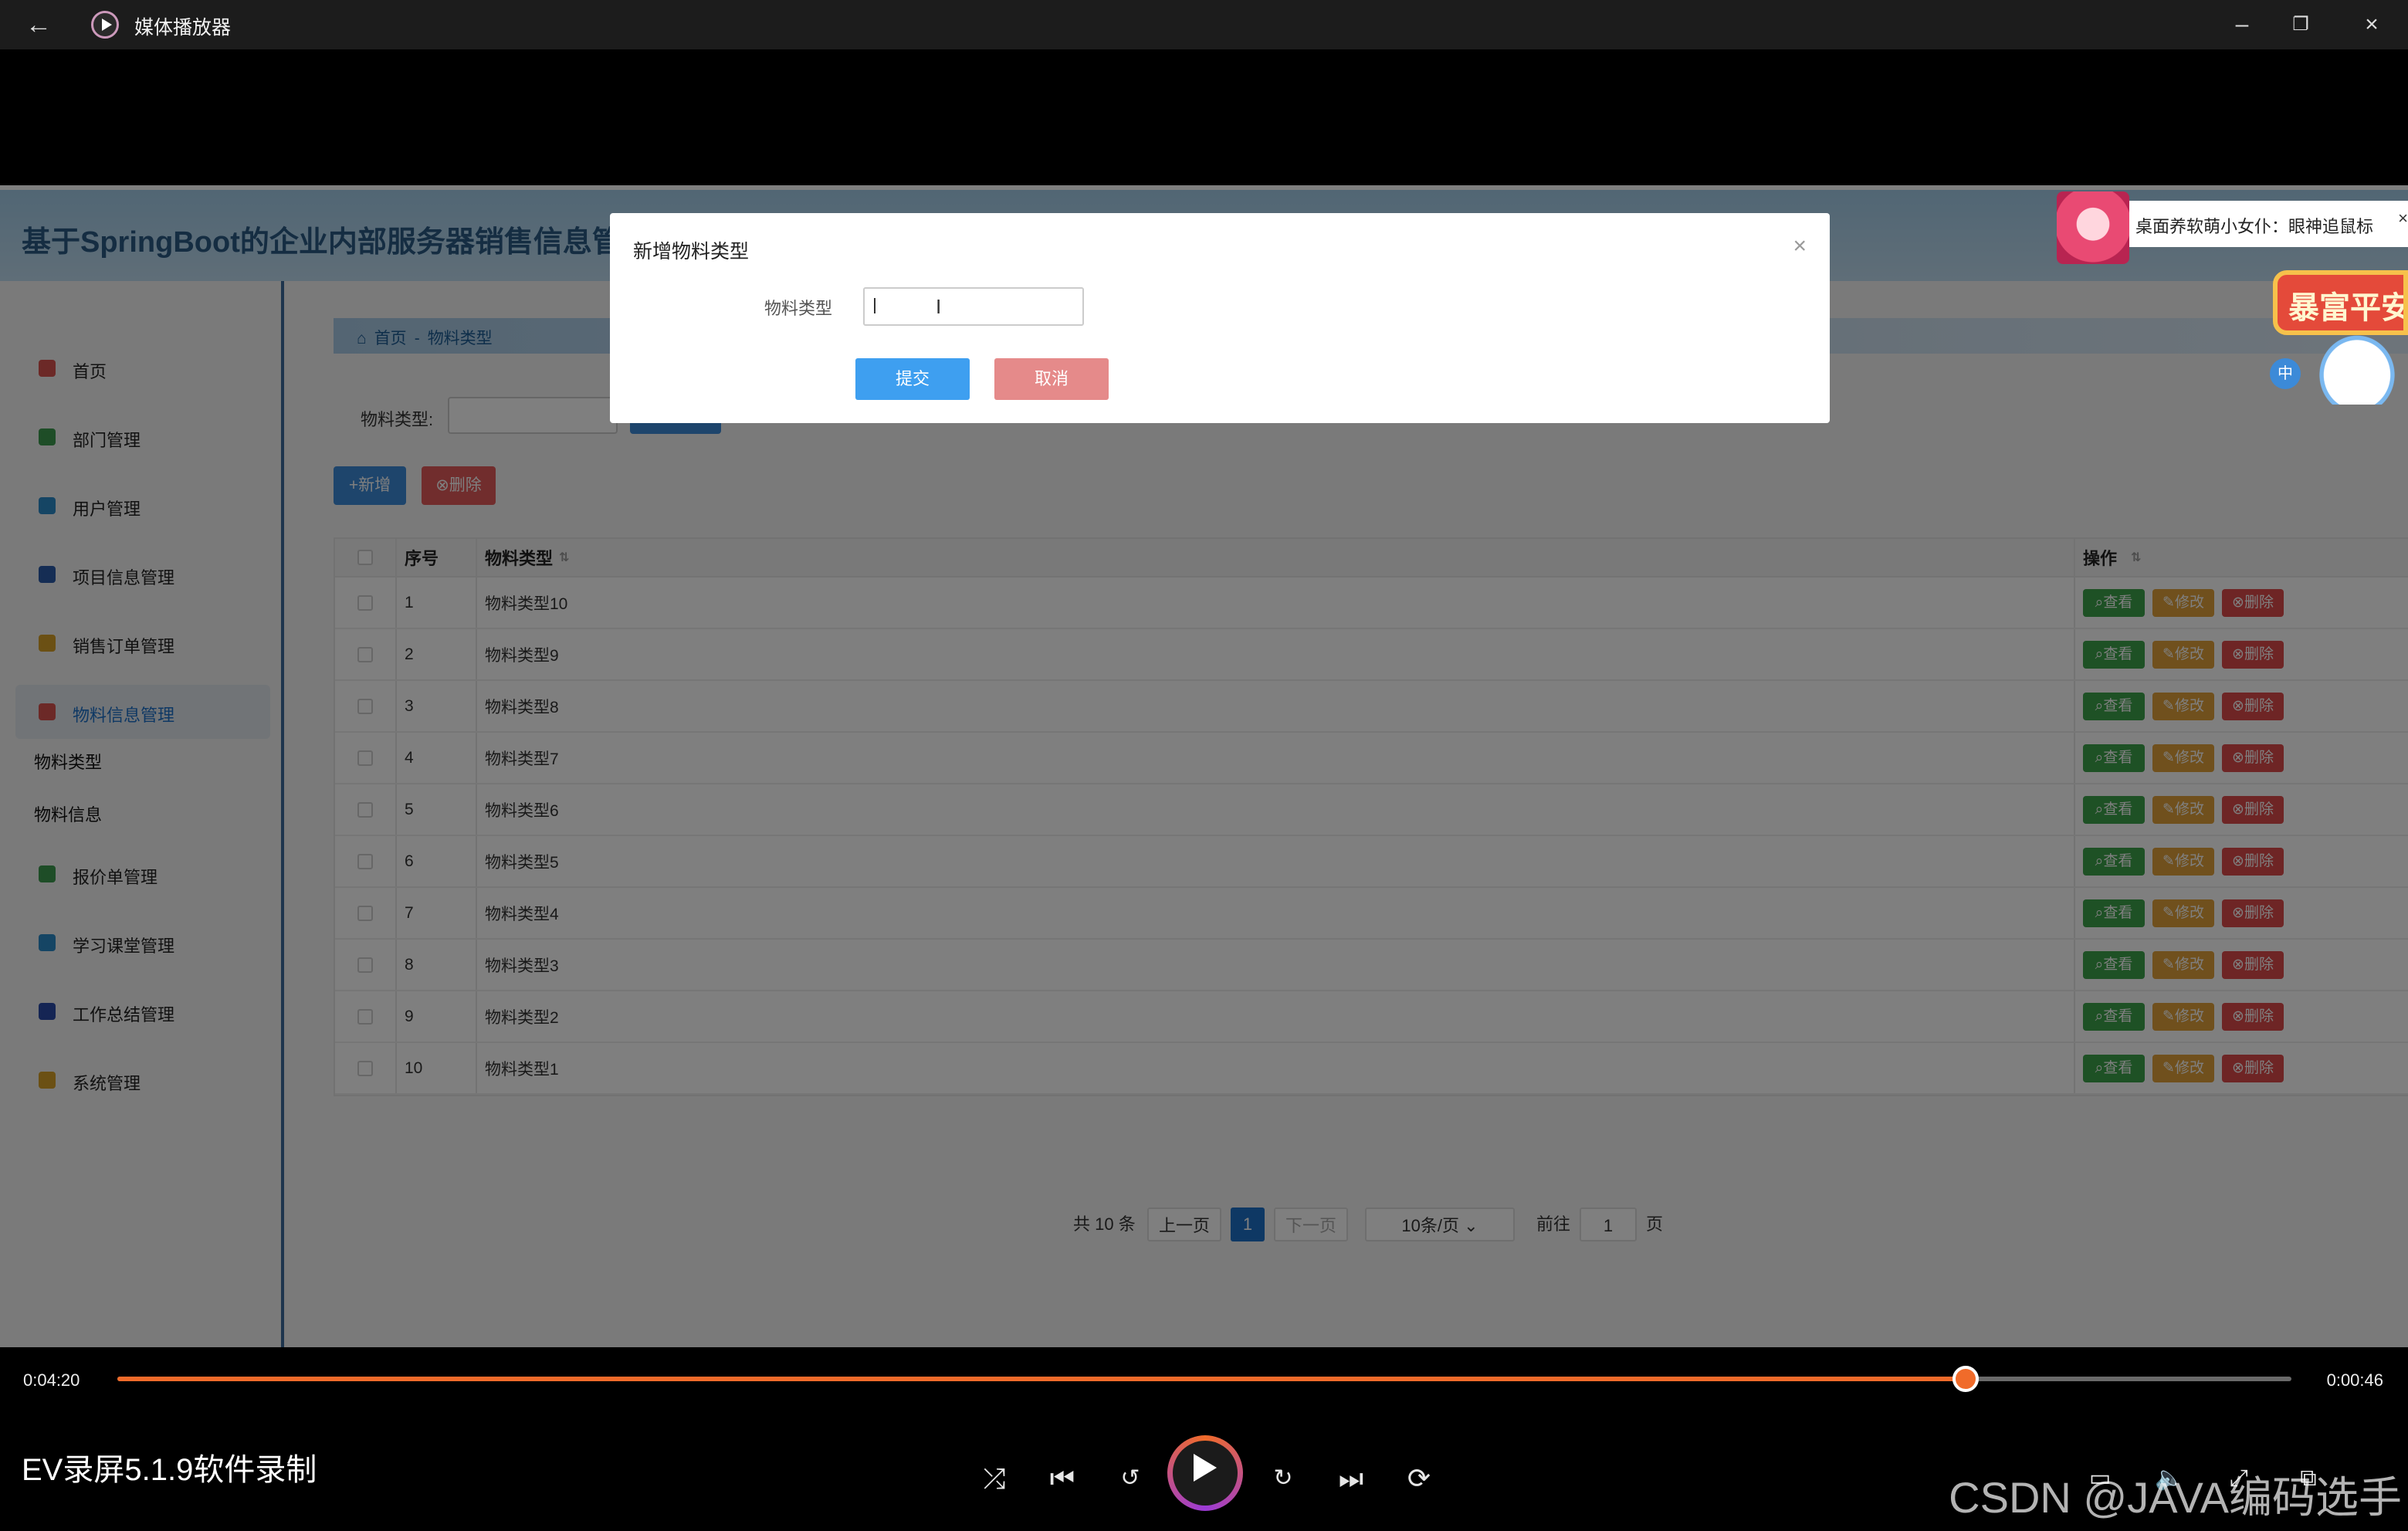 The width and height of the screenshot is (2408, 1531). I want to click on row-name: 物料类型1, so click(1276, 1068).